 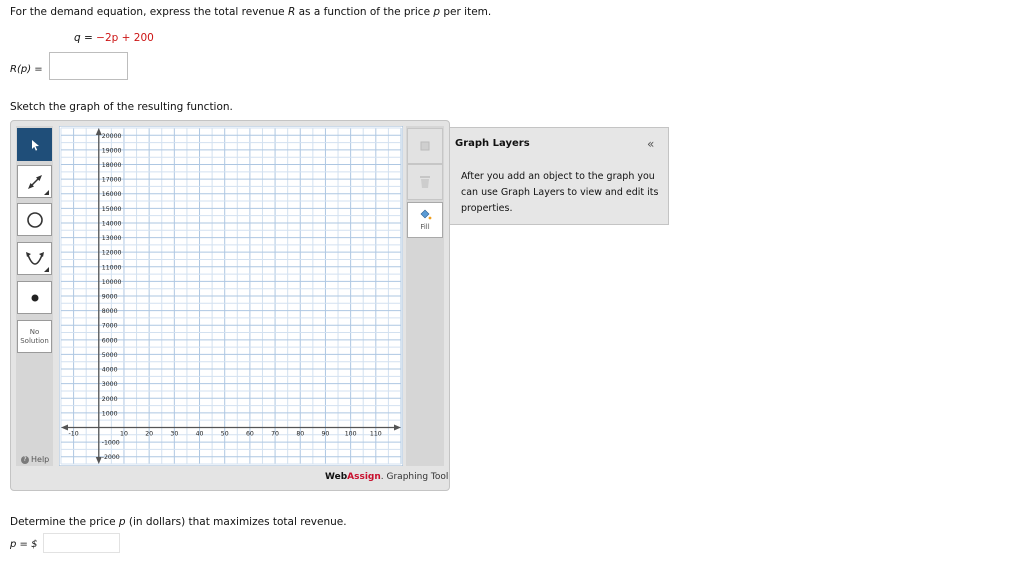 I want to click on y-tick-label: 8000, so click(x=110, y=311).